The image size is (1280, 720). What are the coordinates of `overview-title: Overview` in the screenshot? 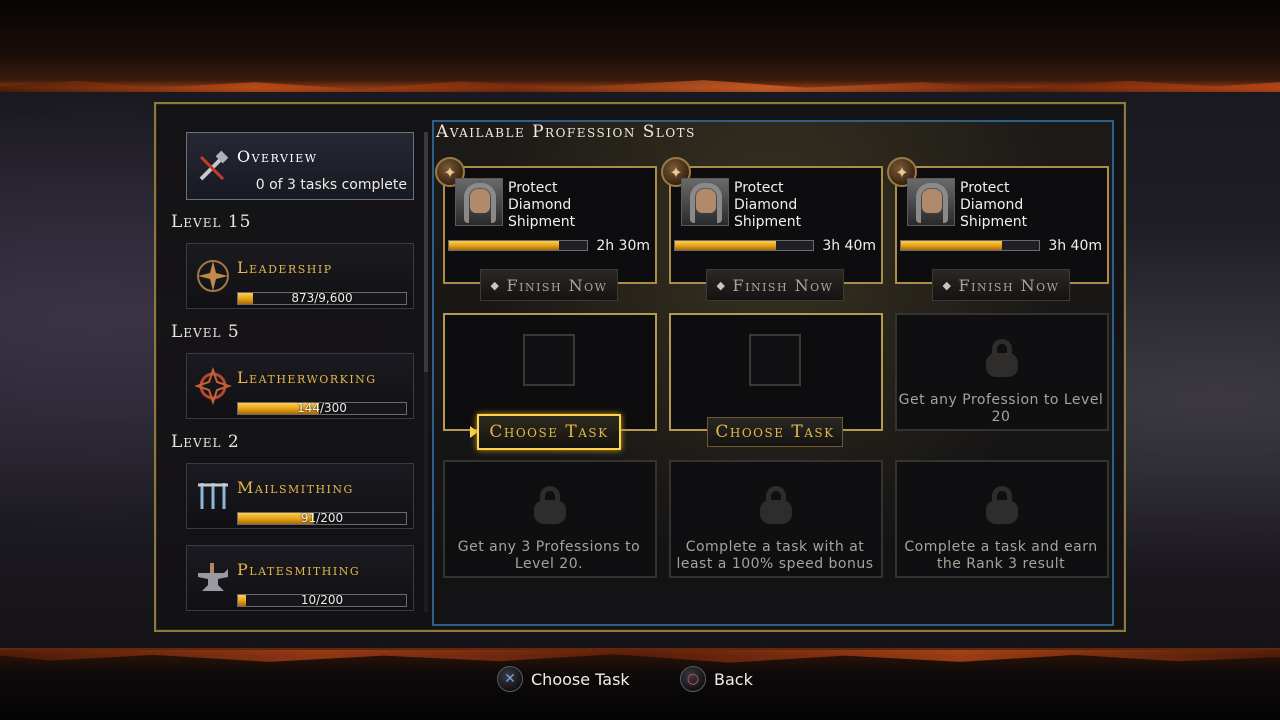 It's located at (277, 156).